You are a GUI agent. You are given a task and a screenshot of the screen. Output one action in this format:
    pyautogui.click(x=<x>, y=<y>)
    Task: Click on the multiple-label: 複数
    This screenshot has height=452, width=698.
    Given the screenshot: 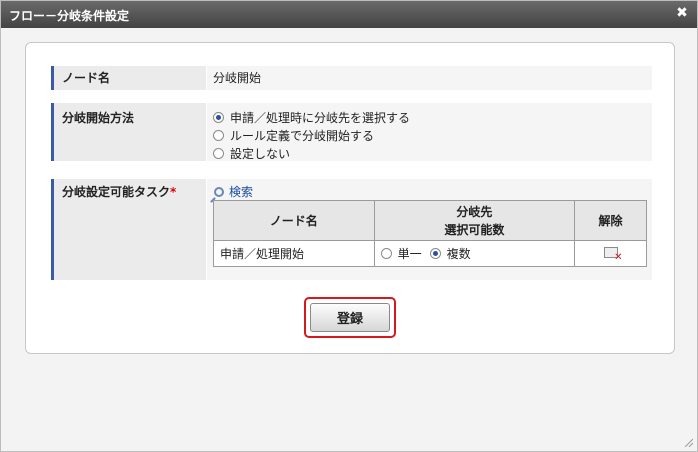 What is the action you would take?
    pyautogui.click(x=458, y=254)
    